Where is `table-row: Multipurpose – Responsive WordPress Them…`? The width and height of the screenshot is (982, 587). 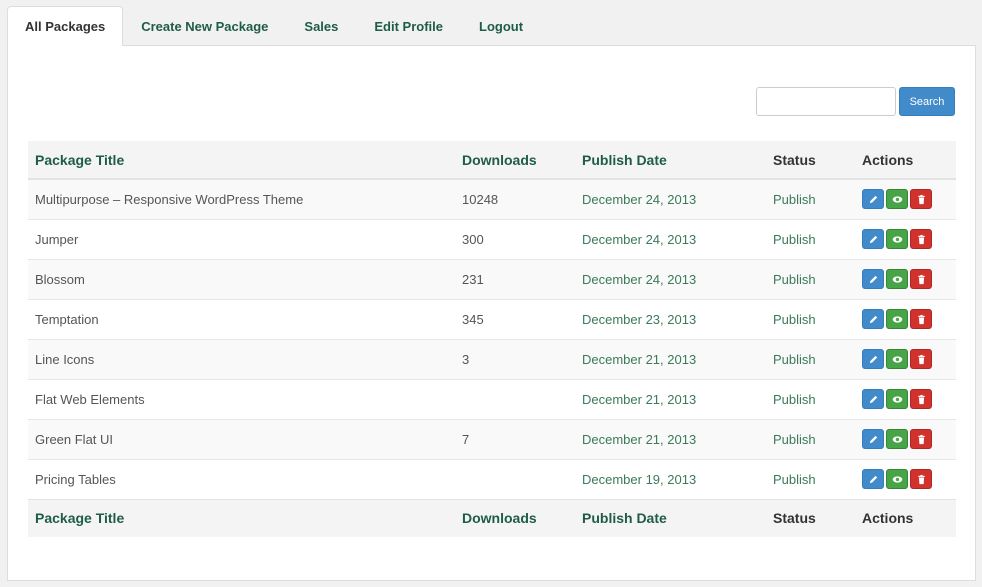 table-row: Multipurpose – Responsive WordPress Them… is located at coordinates (492, 198).